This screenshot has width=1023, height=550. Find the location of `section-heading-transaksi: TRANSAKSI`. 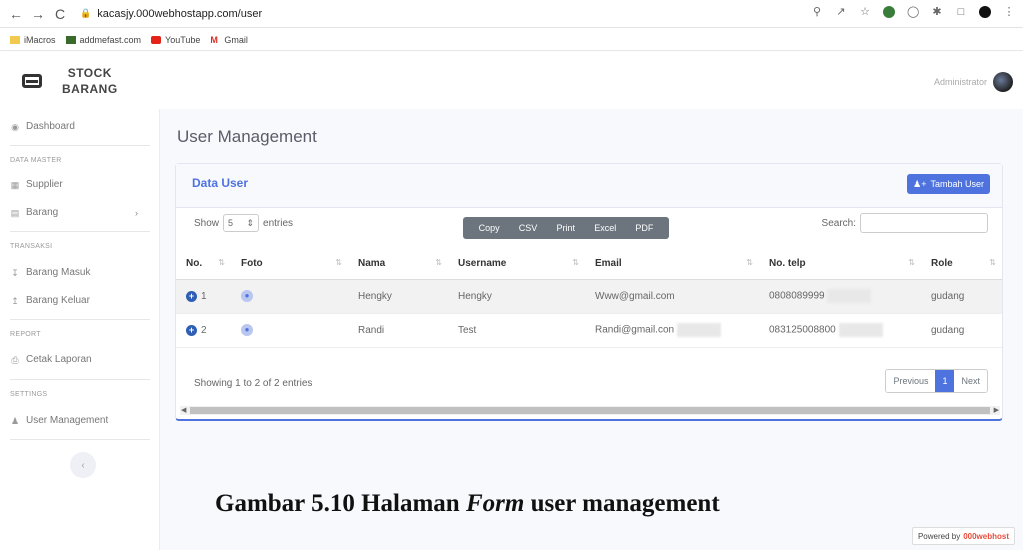

section-heading-transaksi: TRANSAKSI is located at coordinates (31, 246).